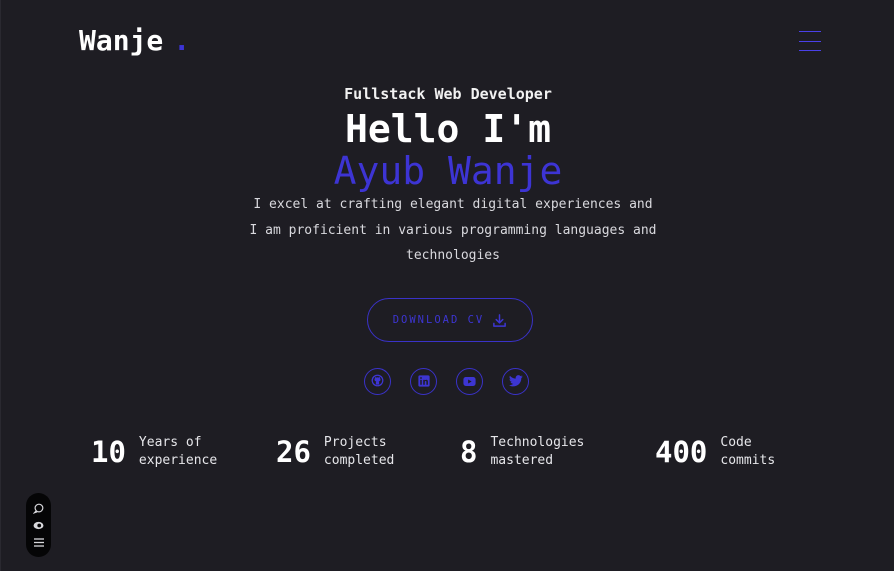  What do you see at coordinates (537, 452) in the screenshot?
I see `stat-label: Technologies mastered` at bounding box center [537, 452].